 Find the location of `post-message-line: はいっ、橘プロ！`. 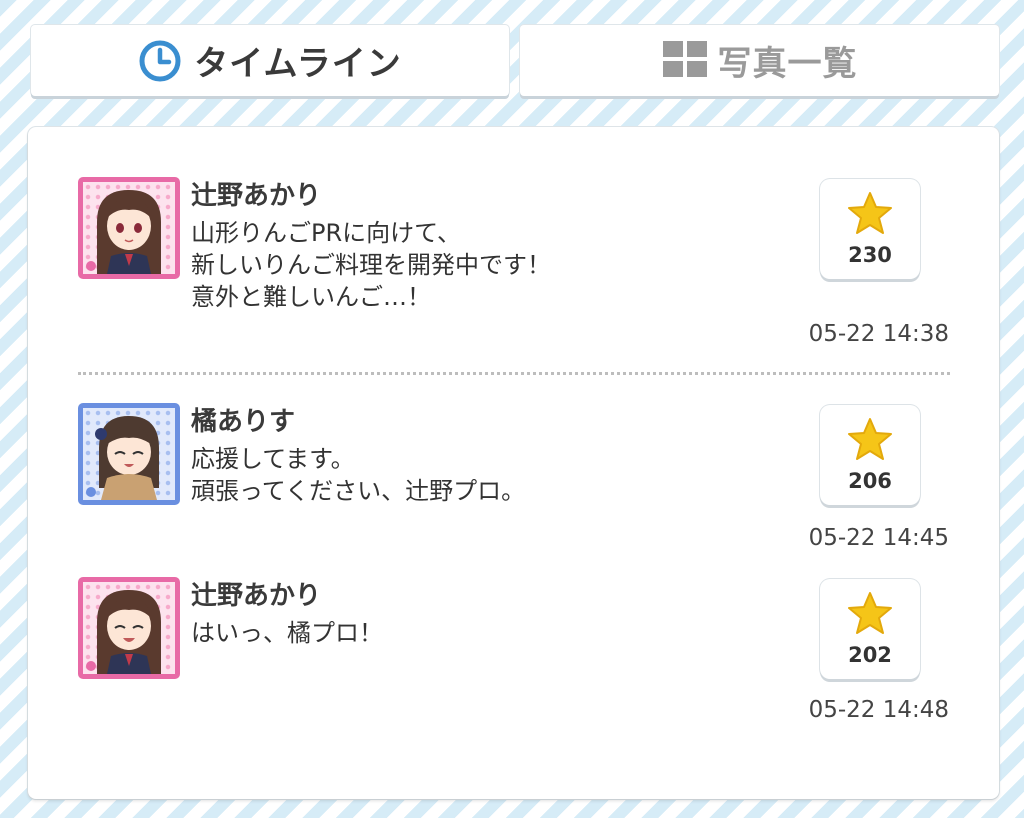

post-message-line: はいっ、橘プロ！ is located at coordinates (287, 633).